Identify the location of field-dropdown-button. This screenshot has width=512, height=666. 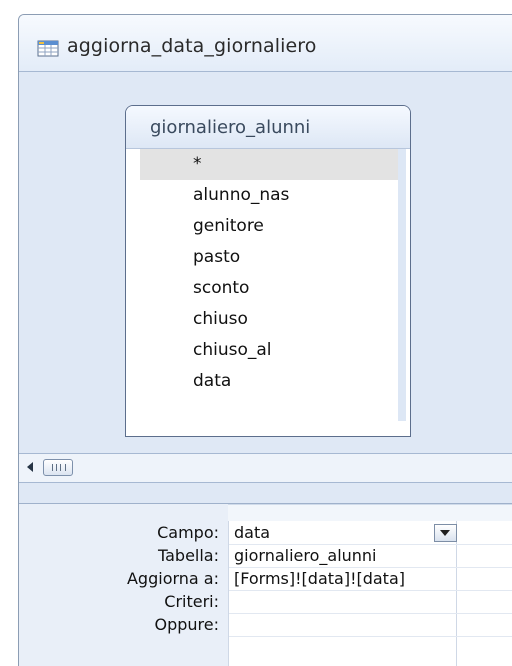
(445, 533).